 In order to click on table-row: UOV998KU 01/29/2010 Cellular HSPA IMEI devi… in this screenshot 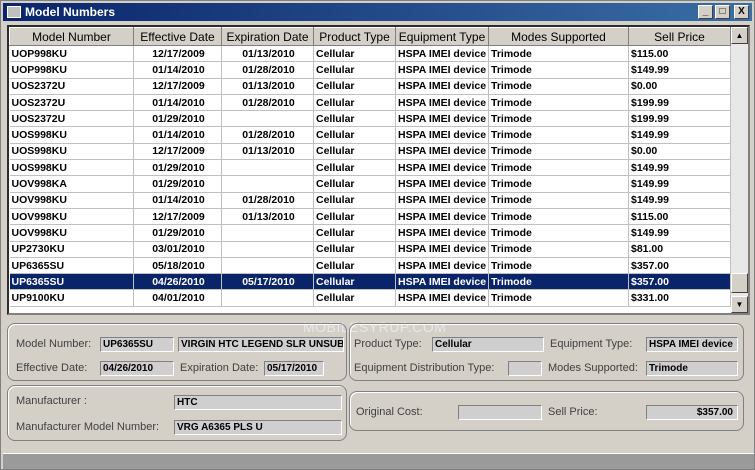, I will do `click(370, 233)`.